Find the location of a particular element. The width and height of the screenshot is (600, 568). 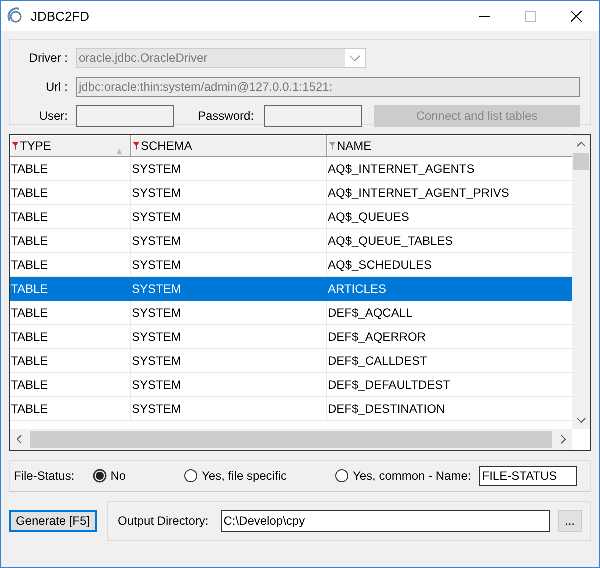

scroll-left-icon is located at coordinates (19, 439).